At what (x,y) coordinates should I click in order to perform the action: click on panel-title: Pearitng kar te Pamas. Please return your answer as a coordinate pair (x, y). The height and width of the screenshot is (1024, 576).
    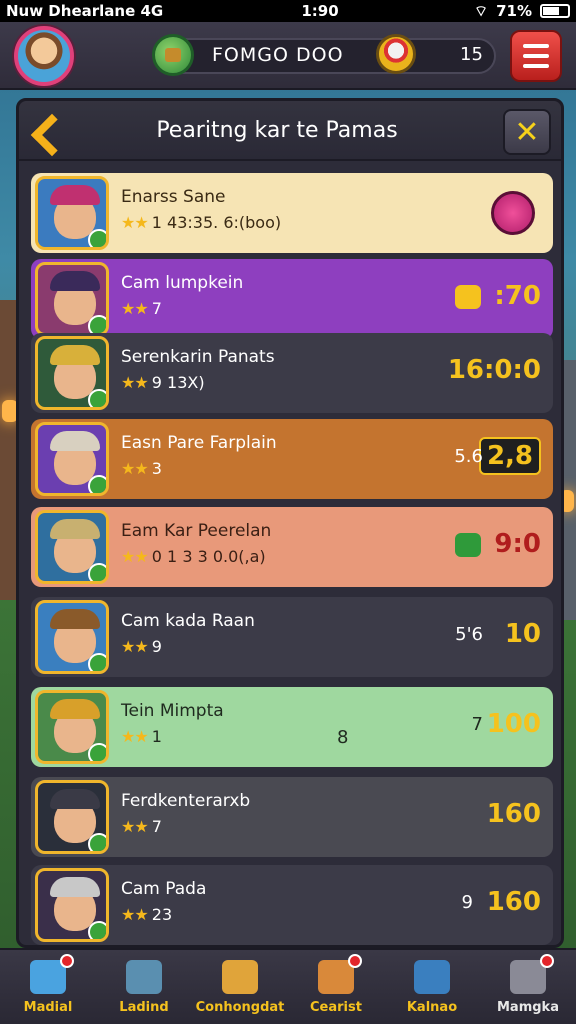
    Looking at the image, I should click on (277, 130).